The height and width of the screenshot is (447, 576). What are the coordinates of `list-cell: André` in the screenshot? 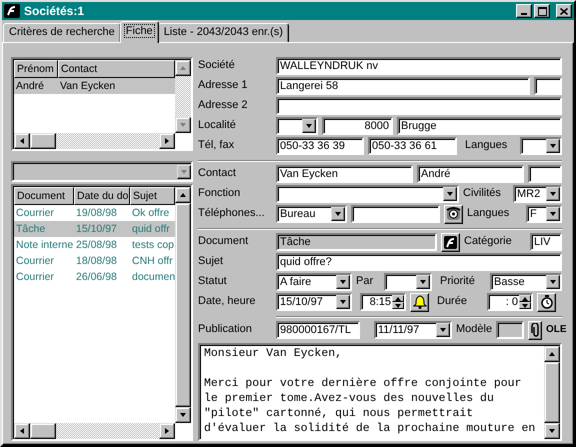 It's located at (36, 86).